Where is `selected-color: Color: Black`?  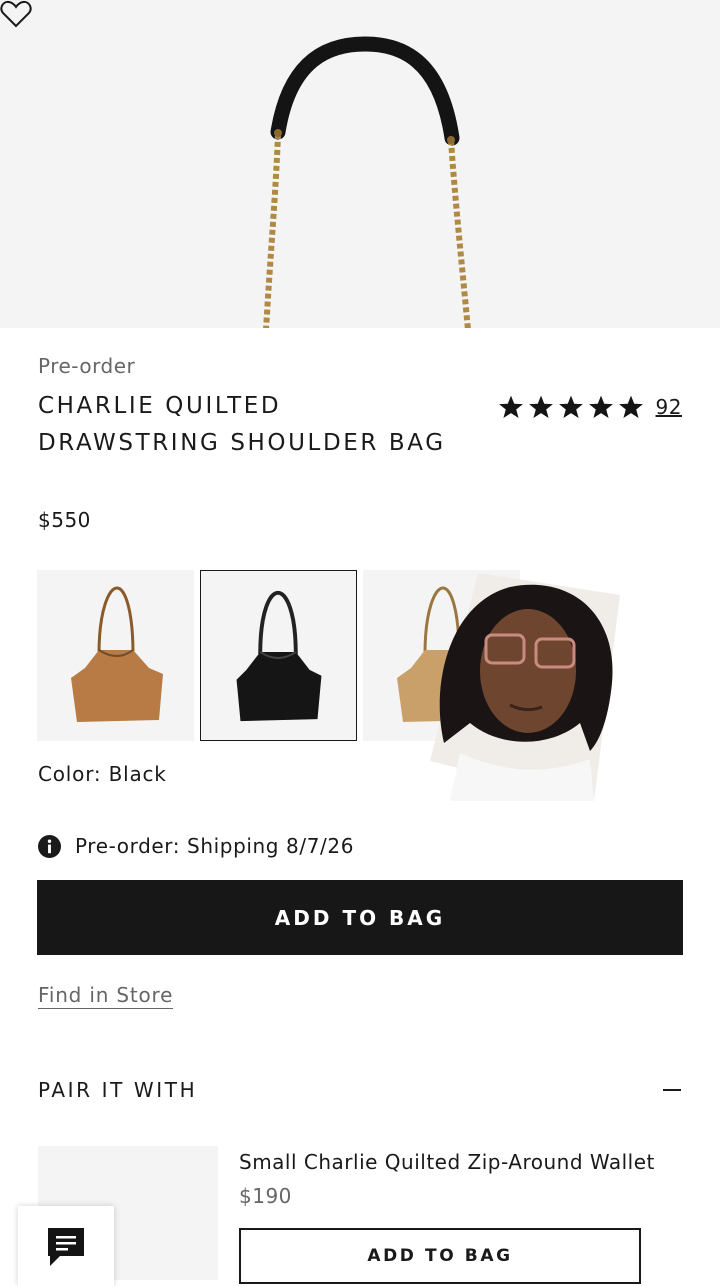 selected-color: Color: Black is located at coordinates (102, 774).